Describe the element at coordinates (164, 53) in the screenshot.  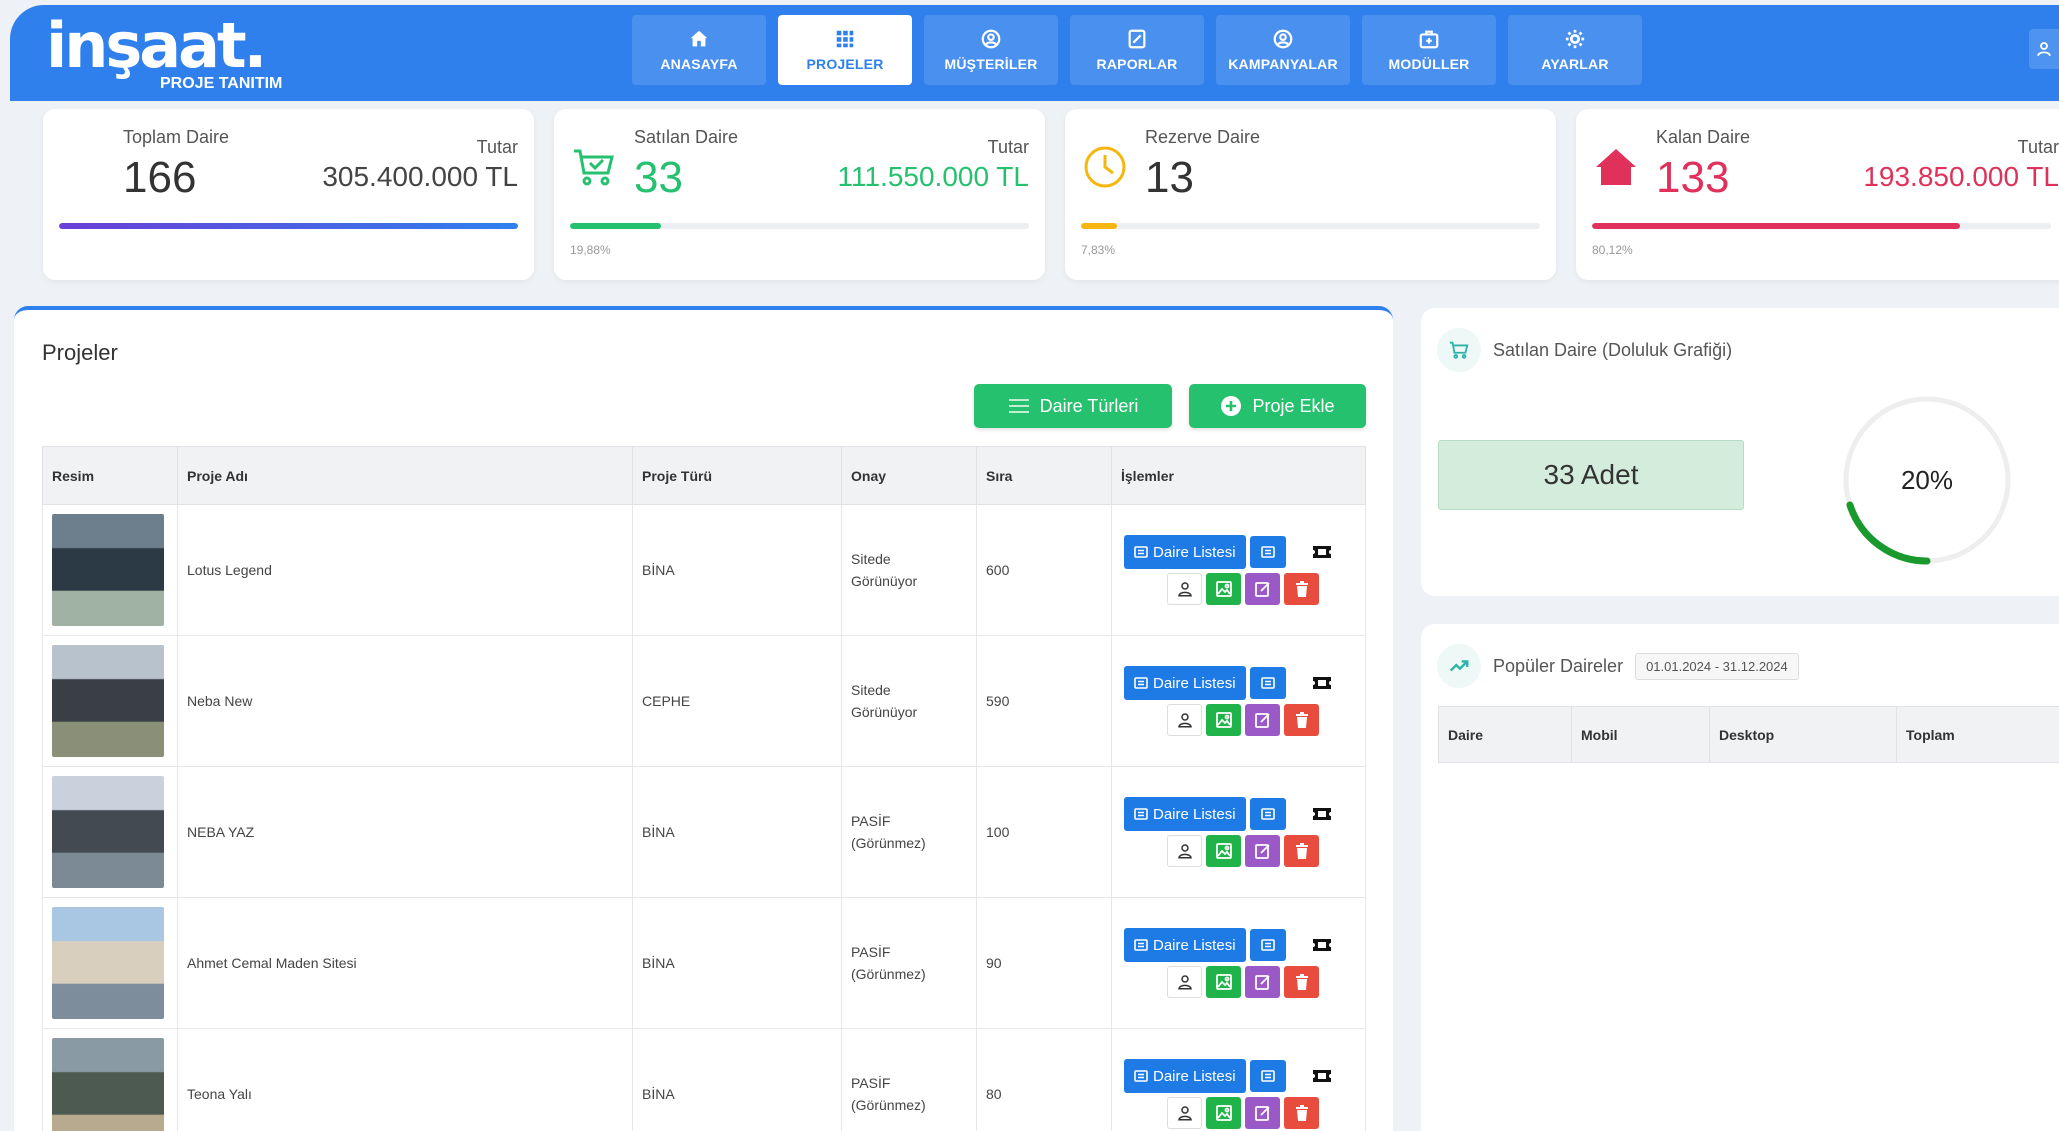
I see `logo: inşaat. PROJE TANITIM` at that location.